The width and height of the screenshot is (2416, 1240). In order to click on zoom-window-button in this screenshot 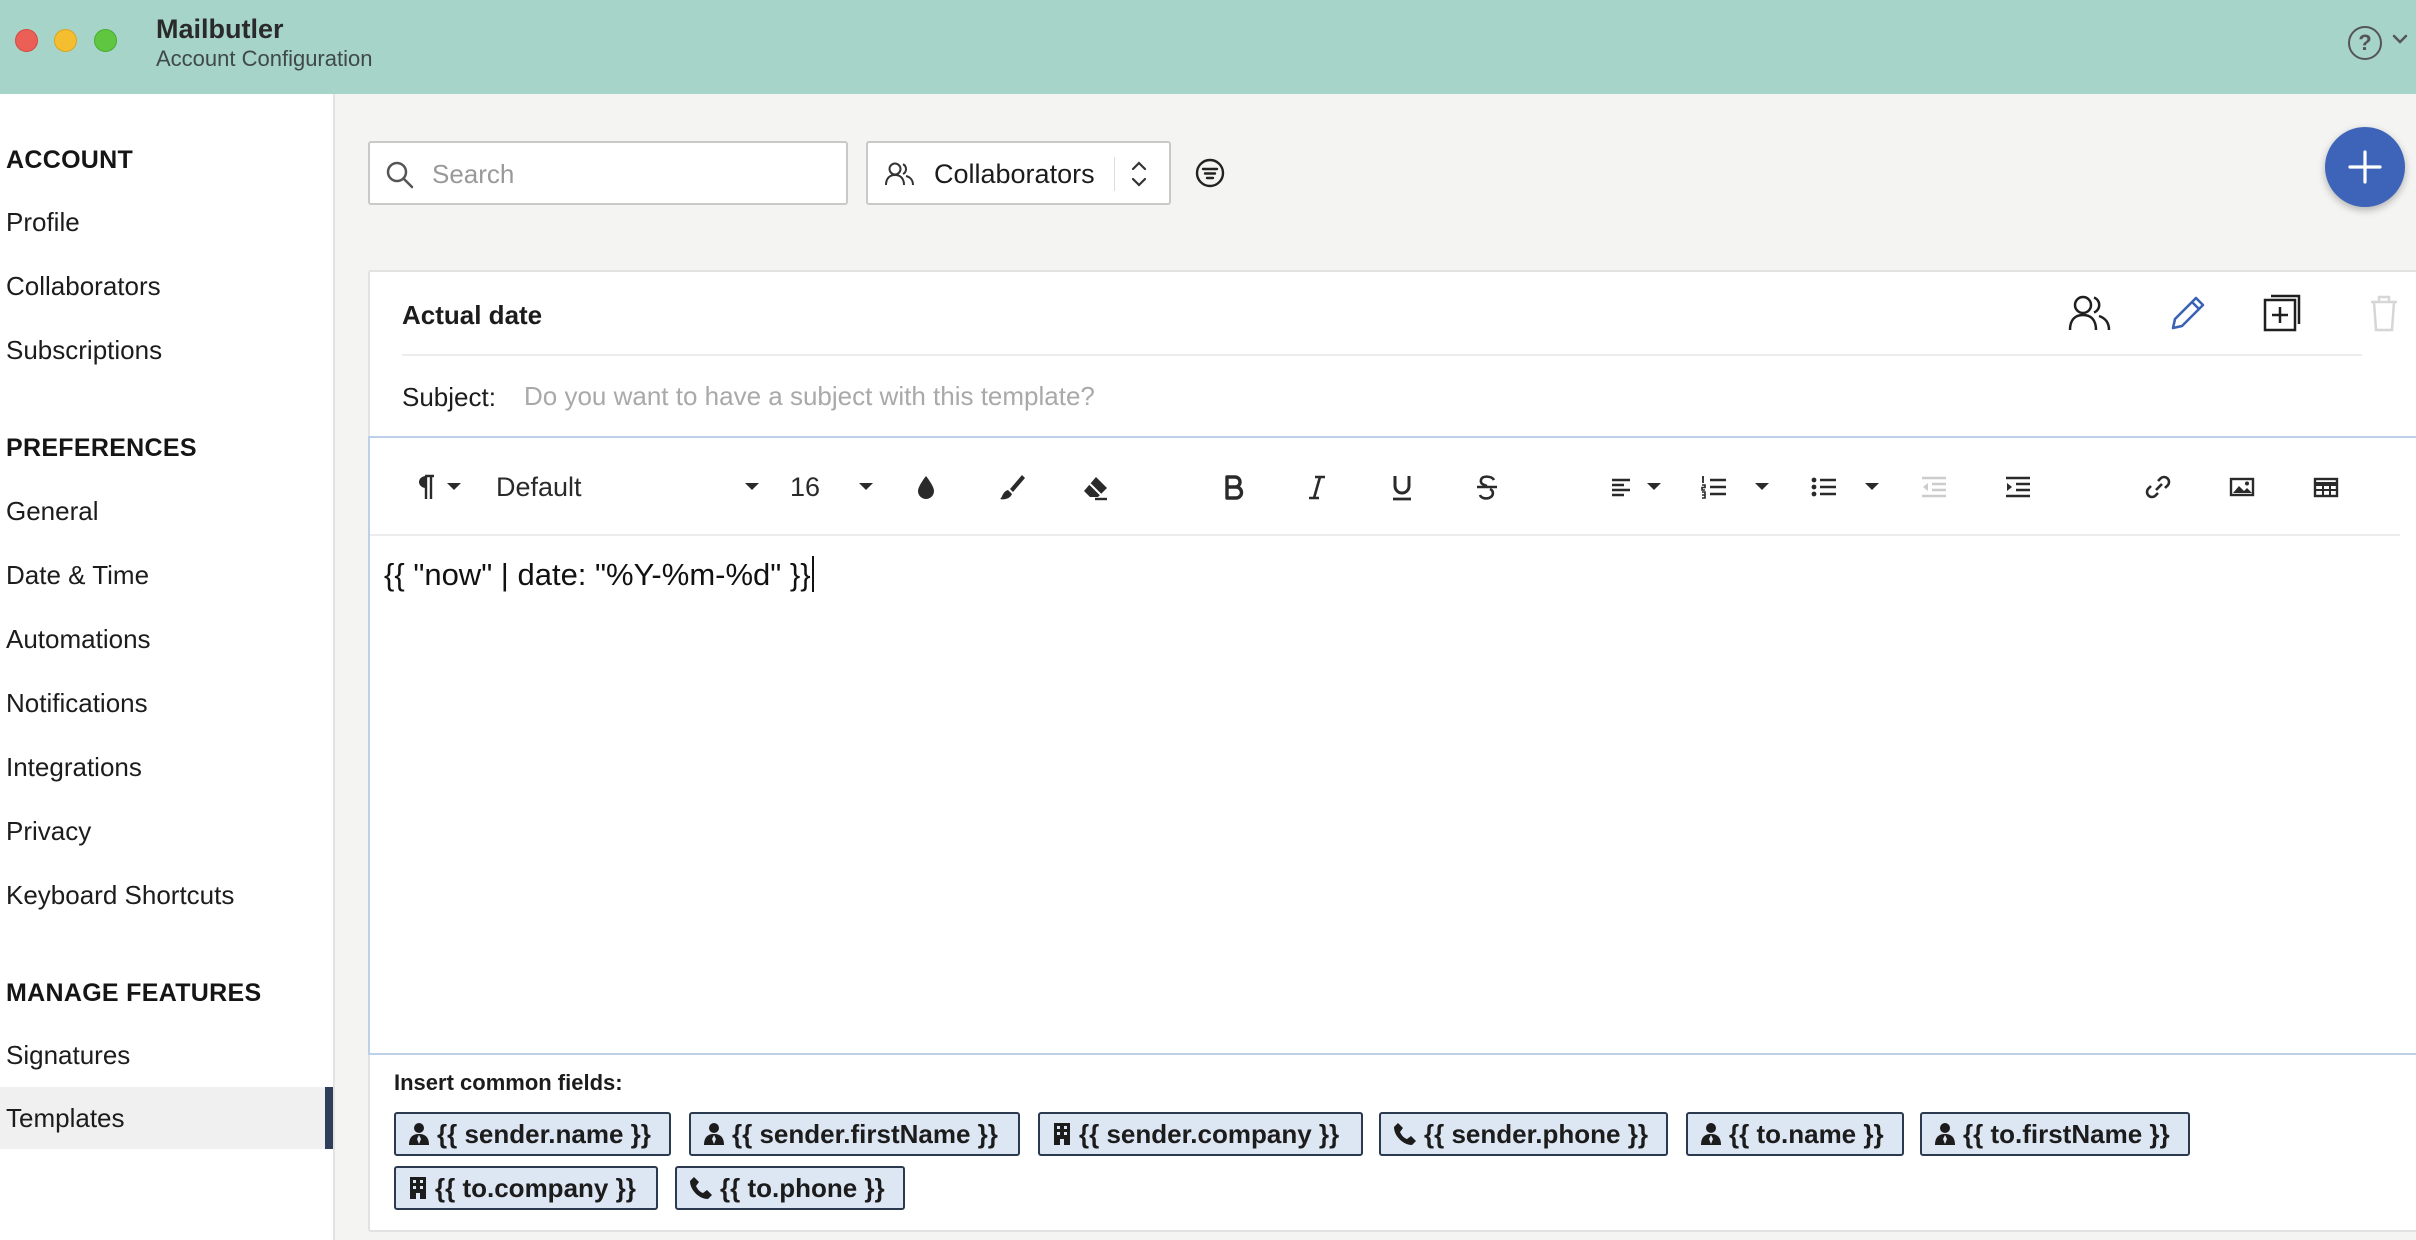, I will do `click(105, 40)`.